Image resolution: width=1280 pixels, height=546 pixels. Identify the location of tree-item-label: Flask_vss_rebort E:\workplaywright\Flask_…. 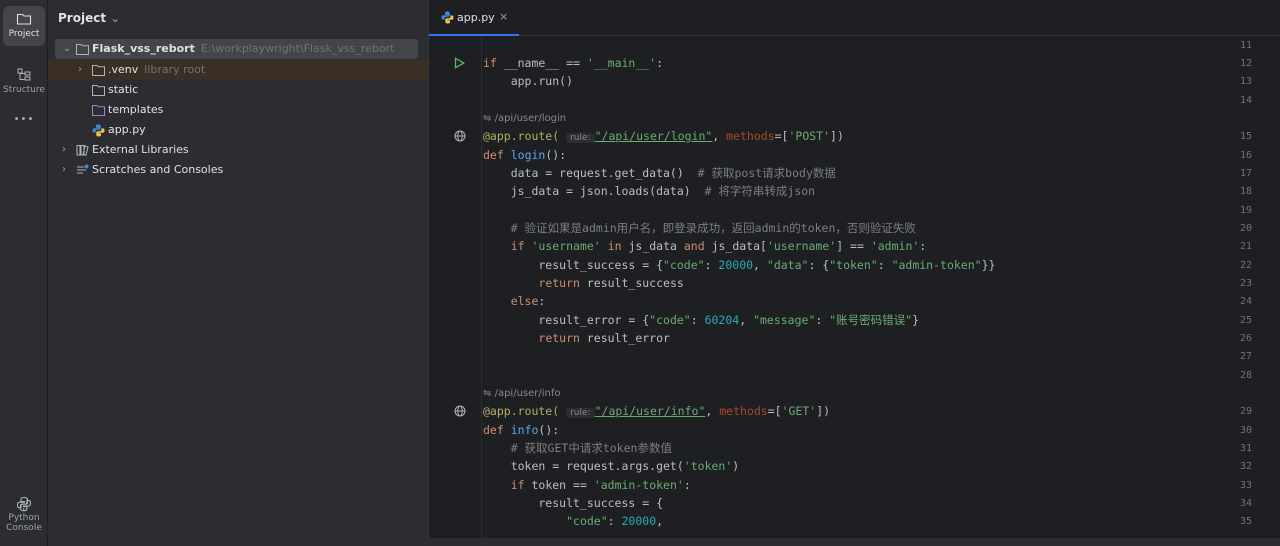
(243, 48).